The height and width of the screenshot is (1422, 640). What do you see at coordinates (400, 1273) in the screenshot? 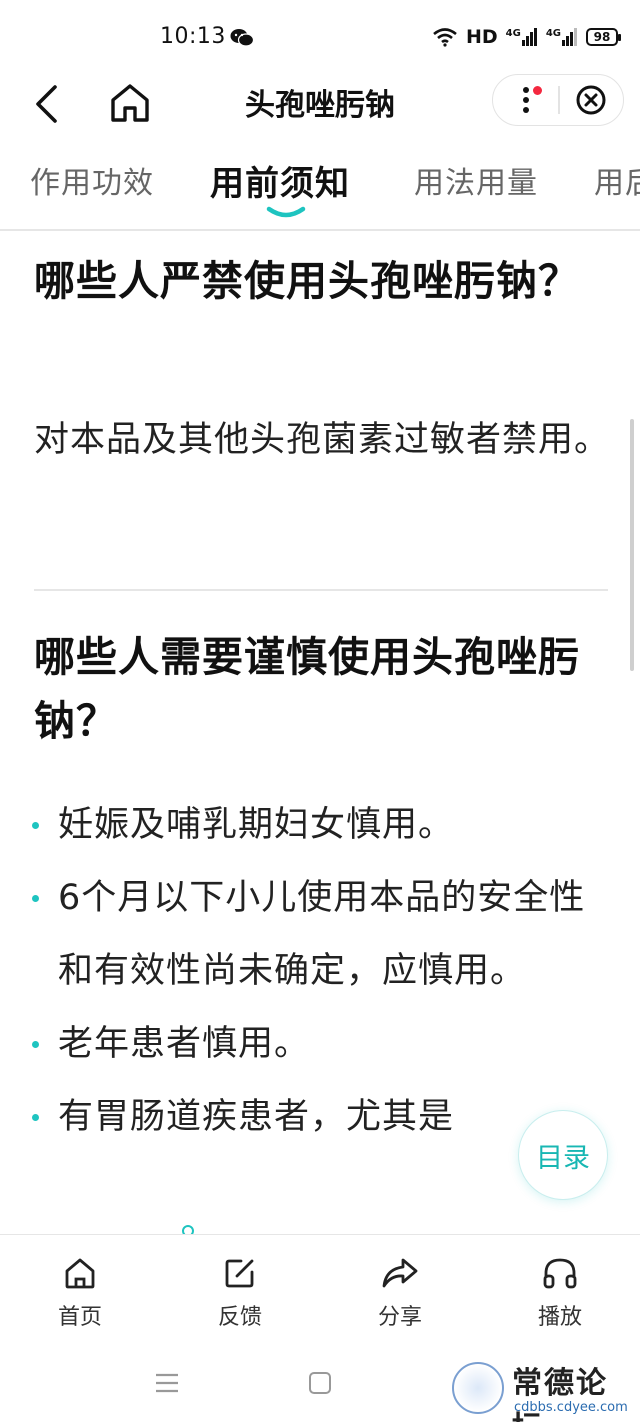
I see `share-icon` at bounding box center [400, 1273].